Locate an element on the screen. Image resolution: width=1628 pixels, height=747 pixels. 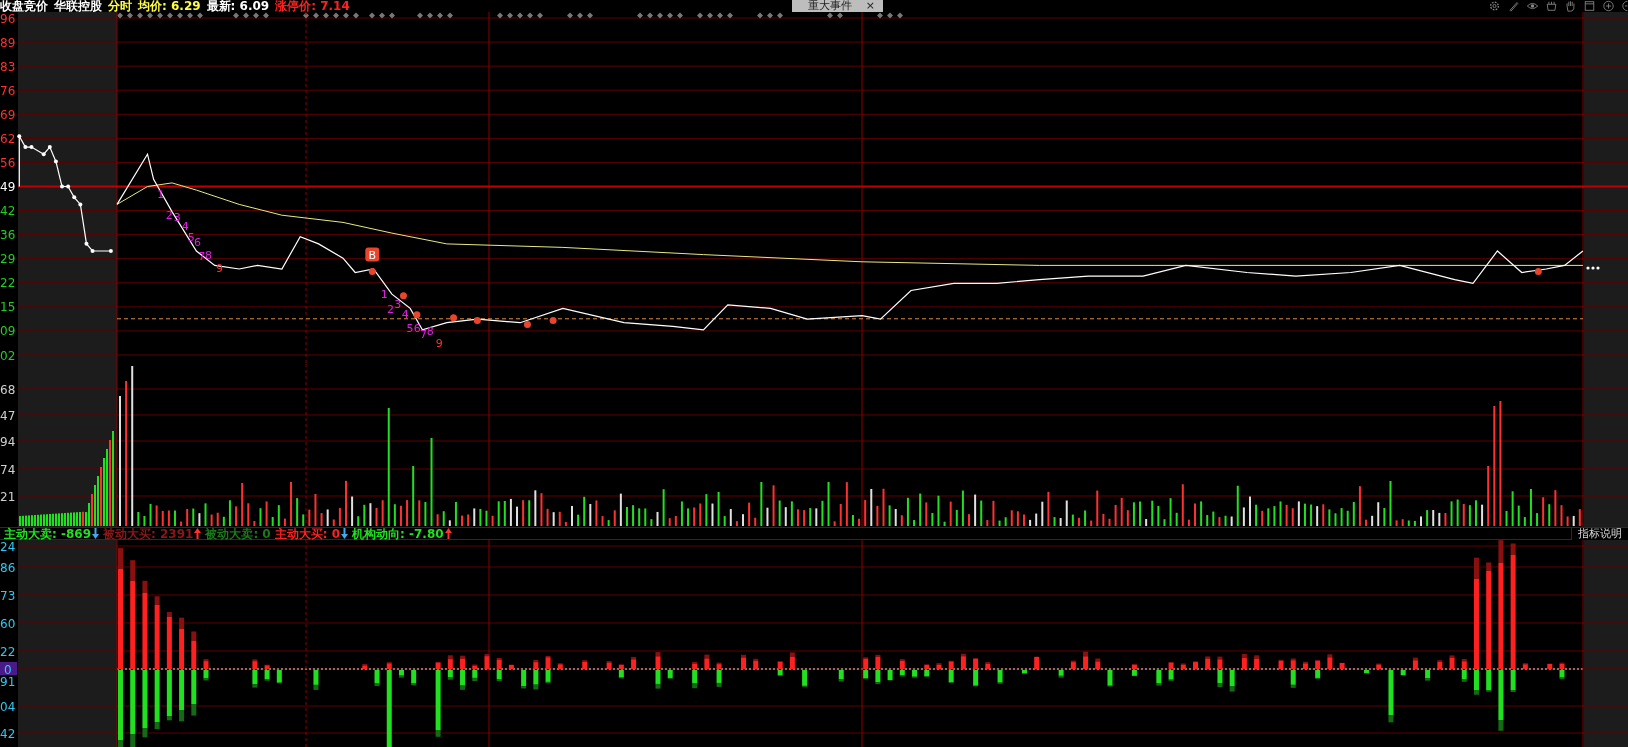
window-icon is located at coordinates (1589, 6).